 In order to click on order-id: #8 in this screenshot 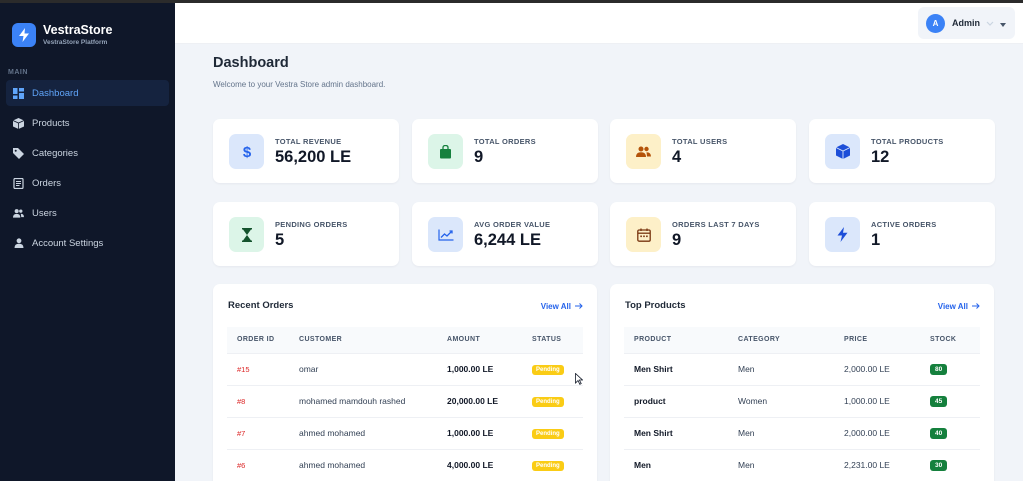, I will do `click(258, 400)`.